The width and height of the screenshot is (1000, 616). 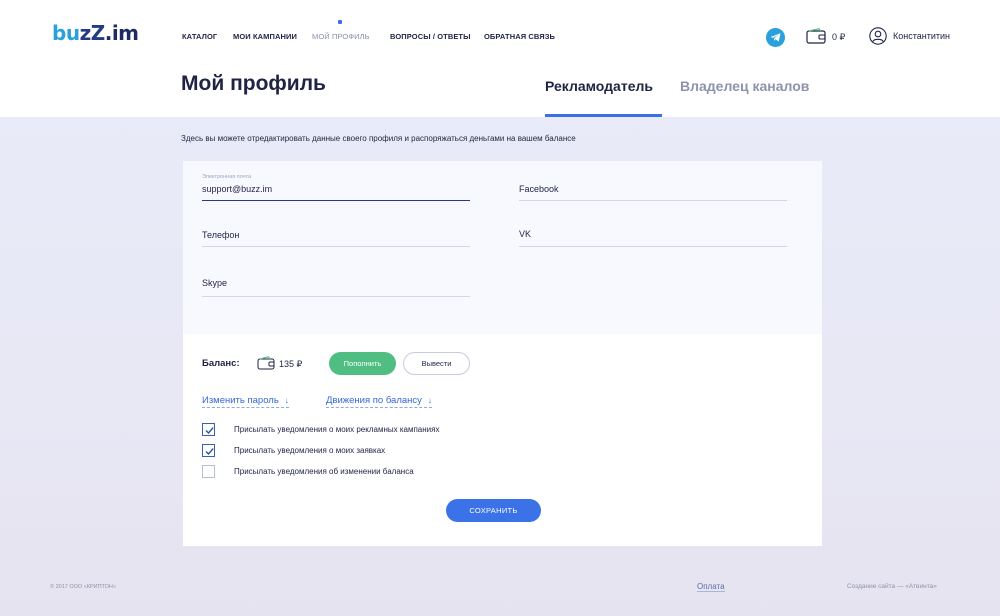 I want to click on logo: buzZ.im, so click(x=95, y=33).